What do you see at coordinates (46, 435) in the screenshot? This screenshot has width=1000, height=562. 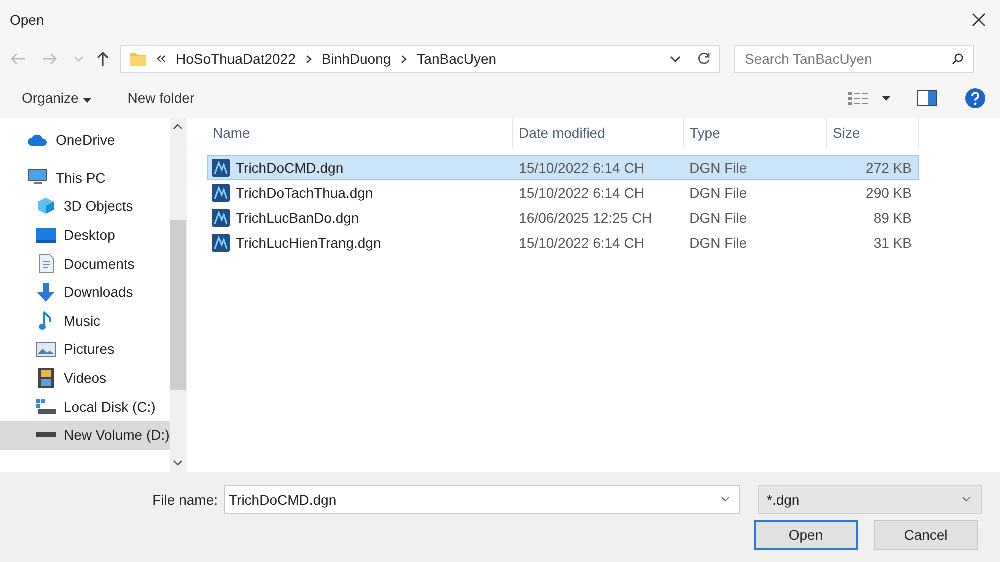 I see `drive-icon` at bounding box center [46, 435].